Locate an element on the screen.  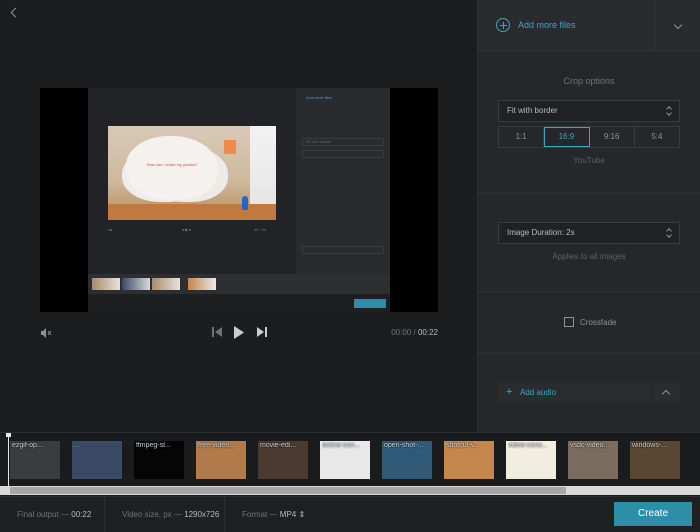
audio-collapse-button is located at coordinates (666, 393).